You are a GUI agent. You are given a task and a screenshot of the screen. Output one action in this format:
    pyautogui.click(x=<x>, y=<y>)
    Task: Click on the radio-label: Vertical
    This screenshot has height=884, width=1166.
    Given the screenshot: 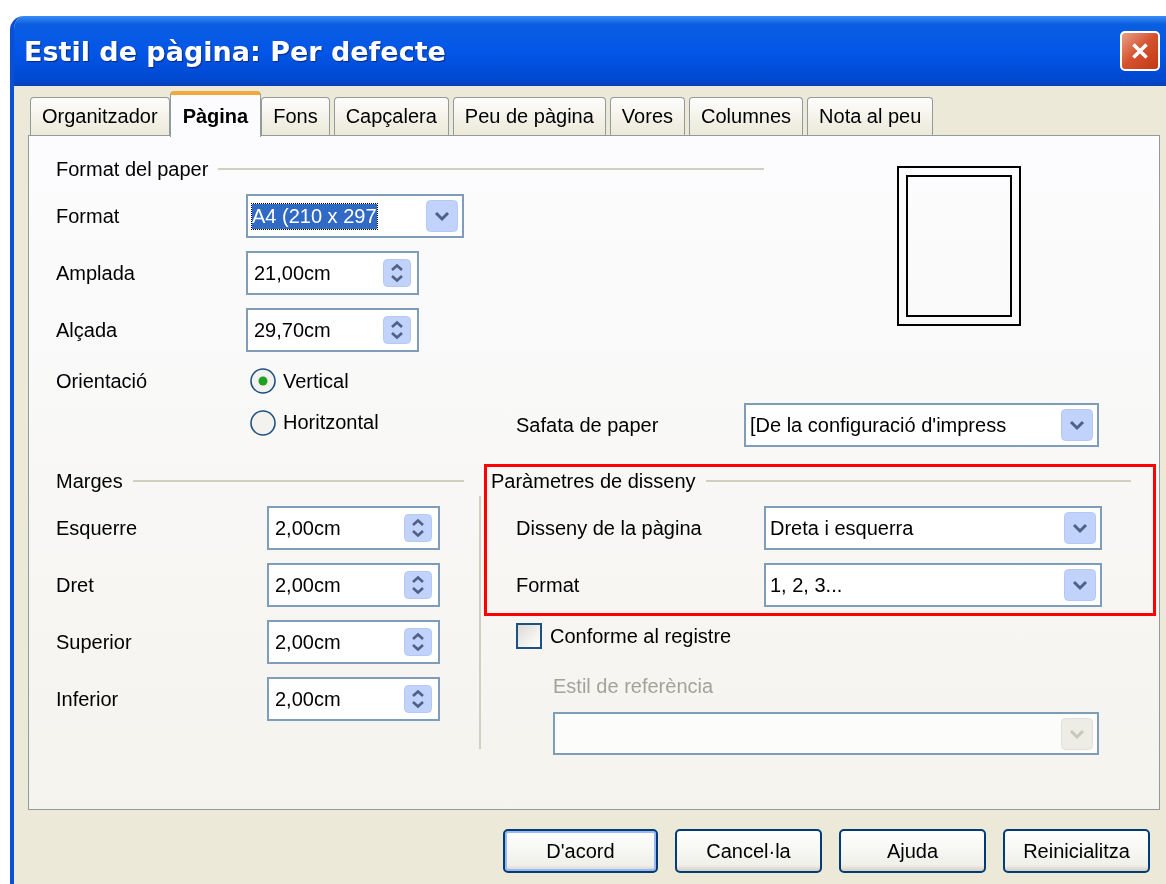 What is the action you would take?
    pyautogui.click(x=316, y=381)
    